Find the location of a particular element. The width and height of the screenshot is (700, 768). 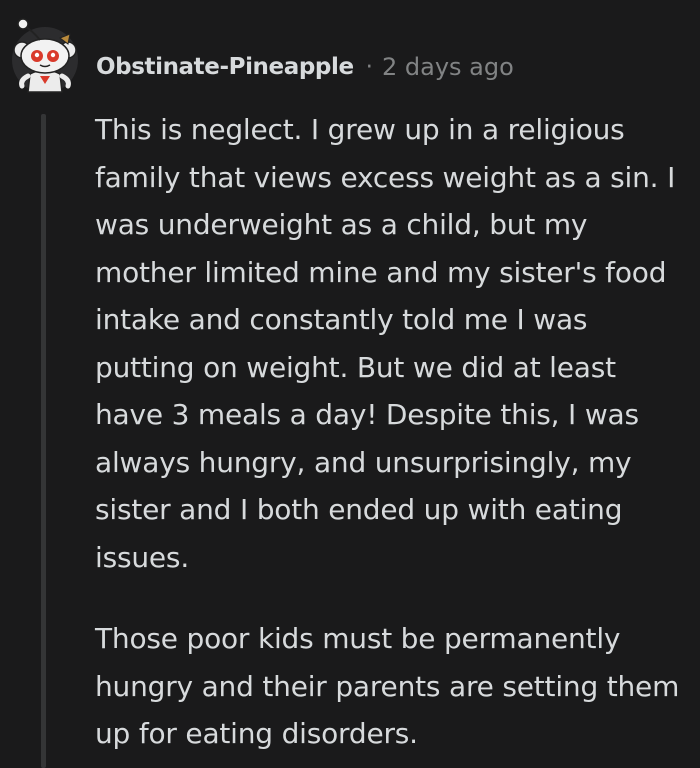

thread-collapse-line is located at coordinates (43, 441).